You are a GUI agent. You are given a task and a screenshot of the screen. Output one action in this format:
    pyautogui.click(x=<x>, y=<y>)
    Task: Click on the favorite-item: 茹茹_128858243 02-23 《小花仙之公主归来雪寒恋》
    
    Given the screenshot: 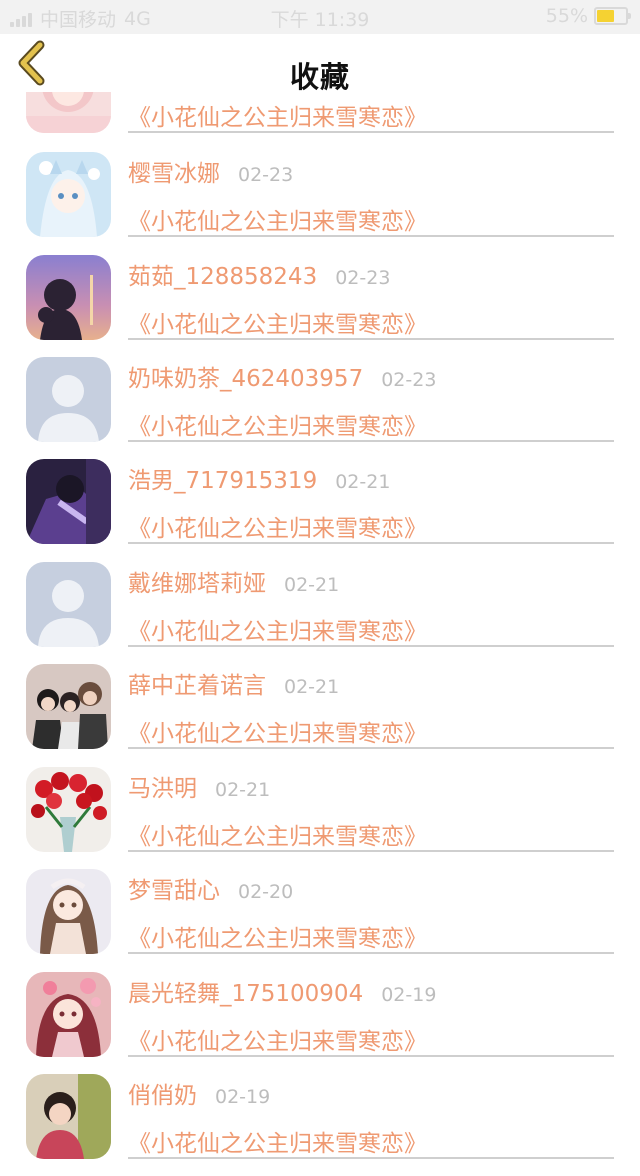 What is the action you would take?
    pyautogui.click(x=320, y=306)
    